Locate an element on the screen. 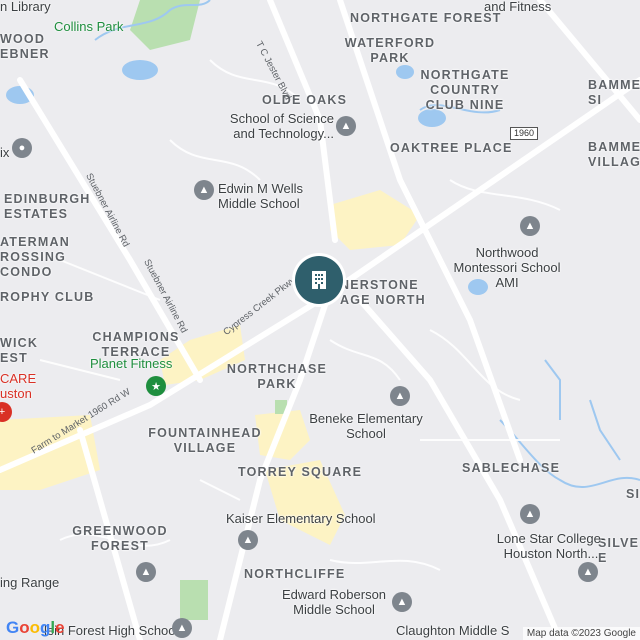 This screenshot has width=640, height=640. poi-range: ing Range is located at coordinates (29, 583).